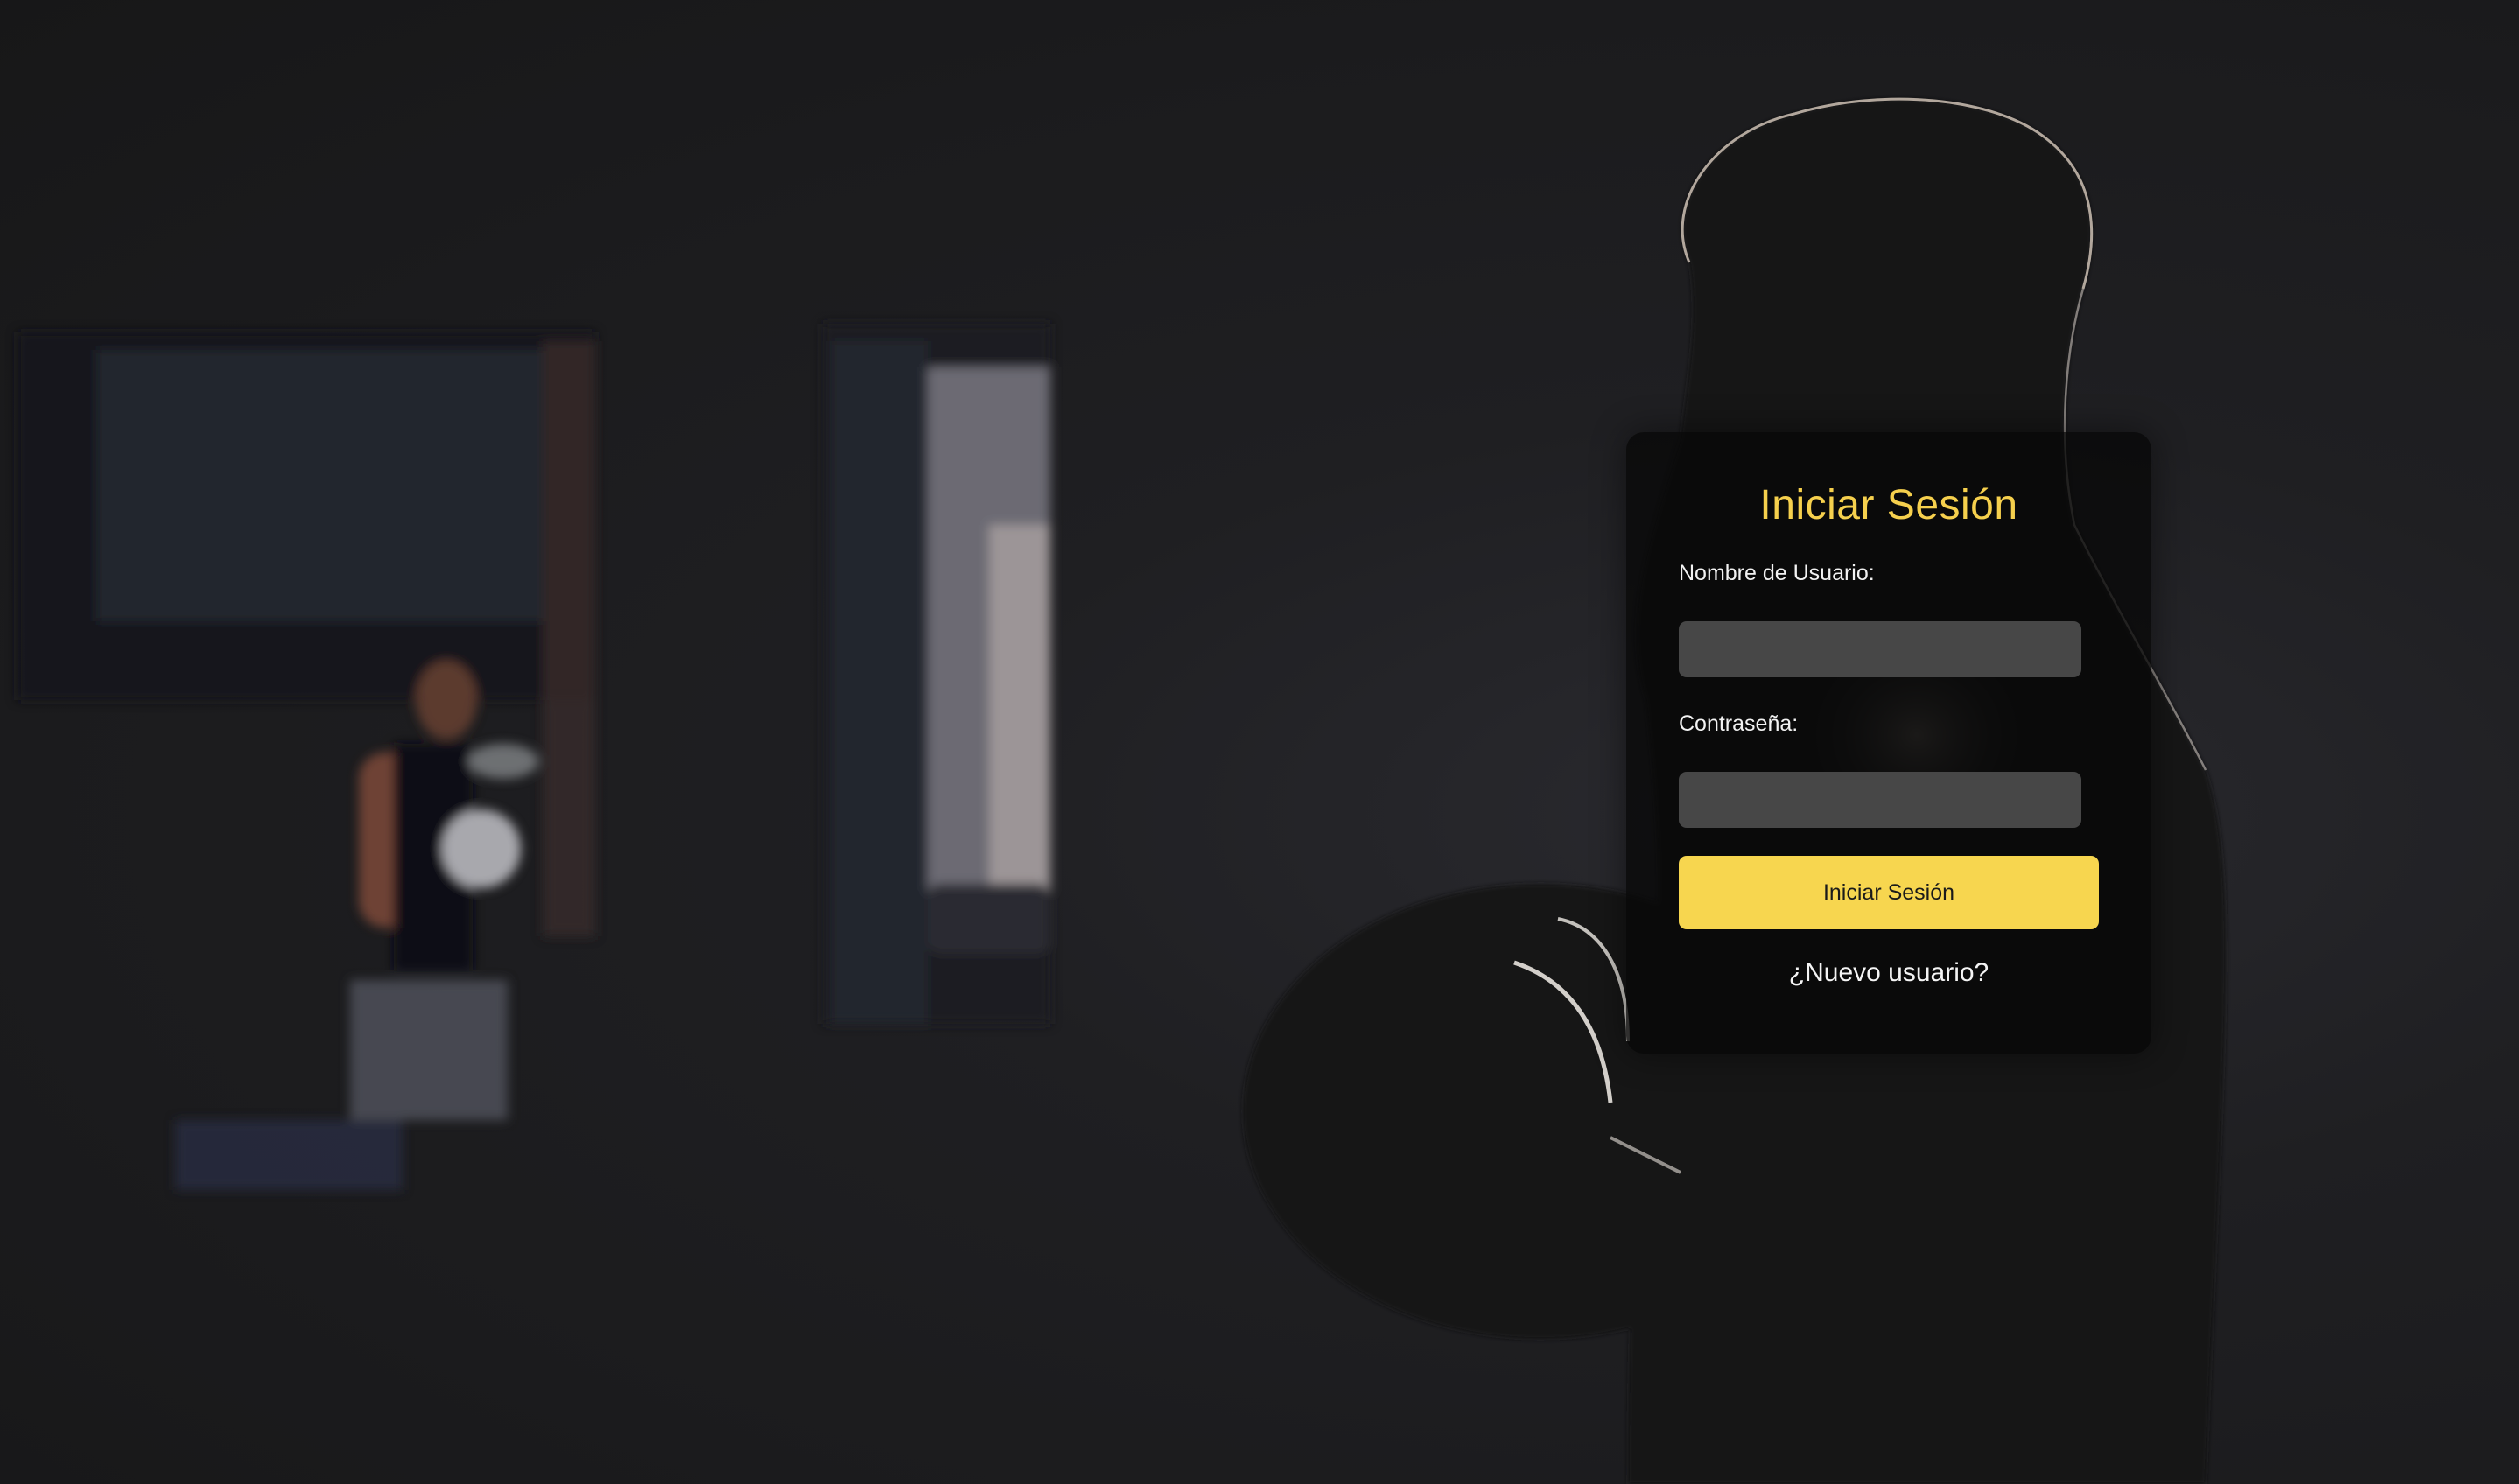 Image resolution: width=2519 pixels, height=1484 pixels. Describe the element at coordinates (1889, 973) in the screenshot. I see `register-link: ¿Nuevo usuario?` at that location.